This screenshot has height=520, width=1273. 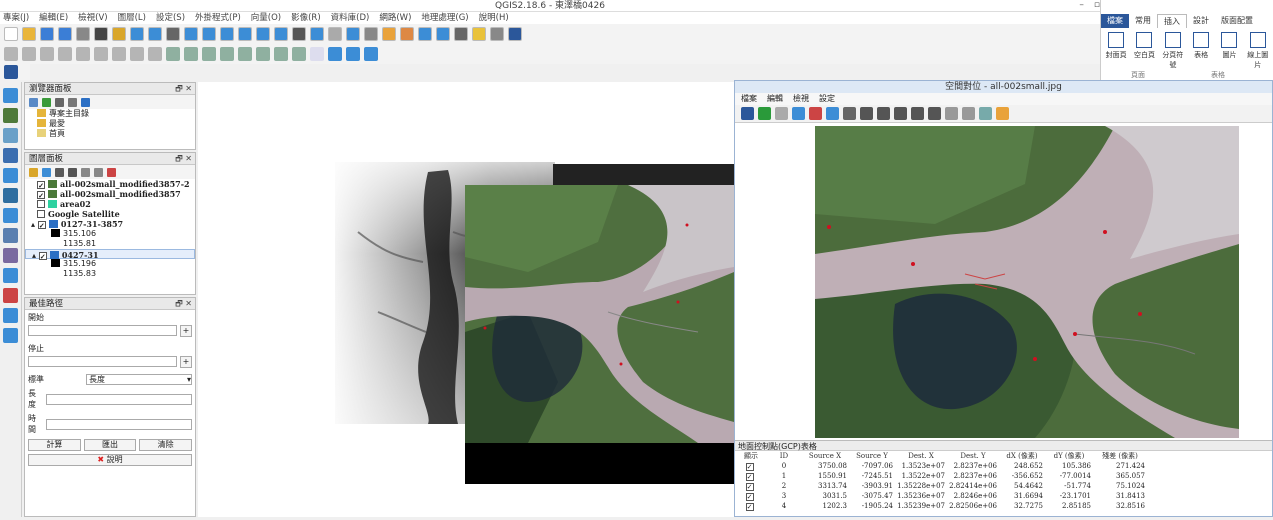 What do you see at coordinates (1069, 456) in the screenshot?
I see `column-header: dY (像素)` at bounding box center [1069, 456].